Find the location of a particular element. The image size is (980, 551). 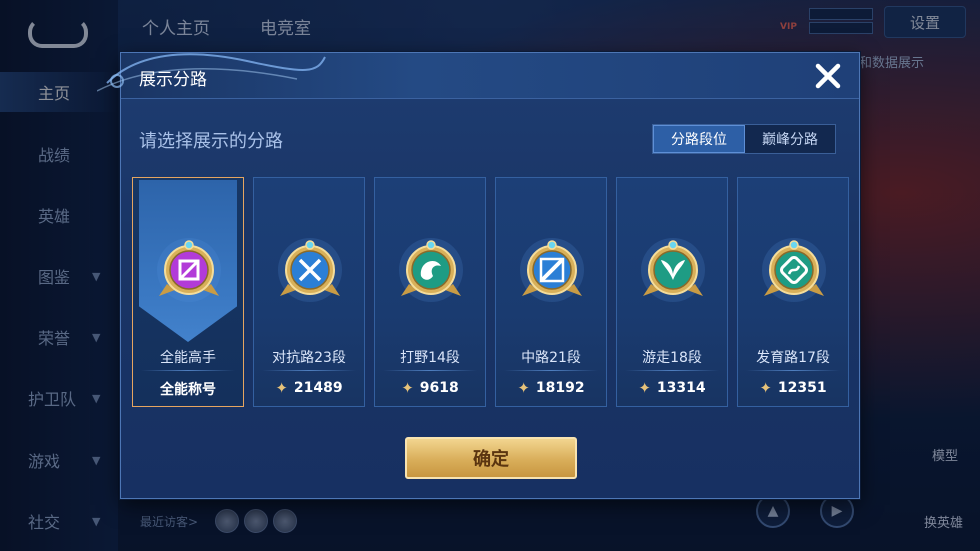

lane-score-value: 18192 is located at coordinates (560, 388).